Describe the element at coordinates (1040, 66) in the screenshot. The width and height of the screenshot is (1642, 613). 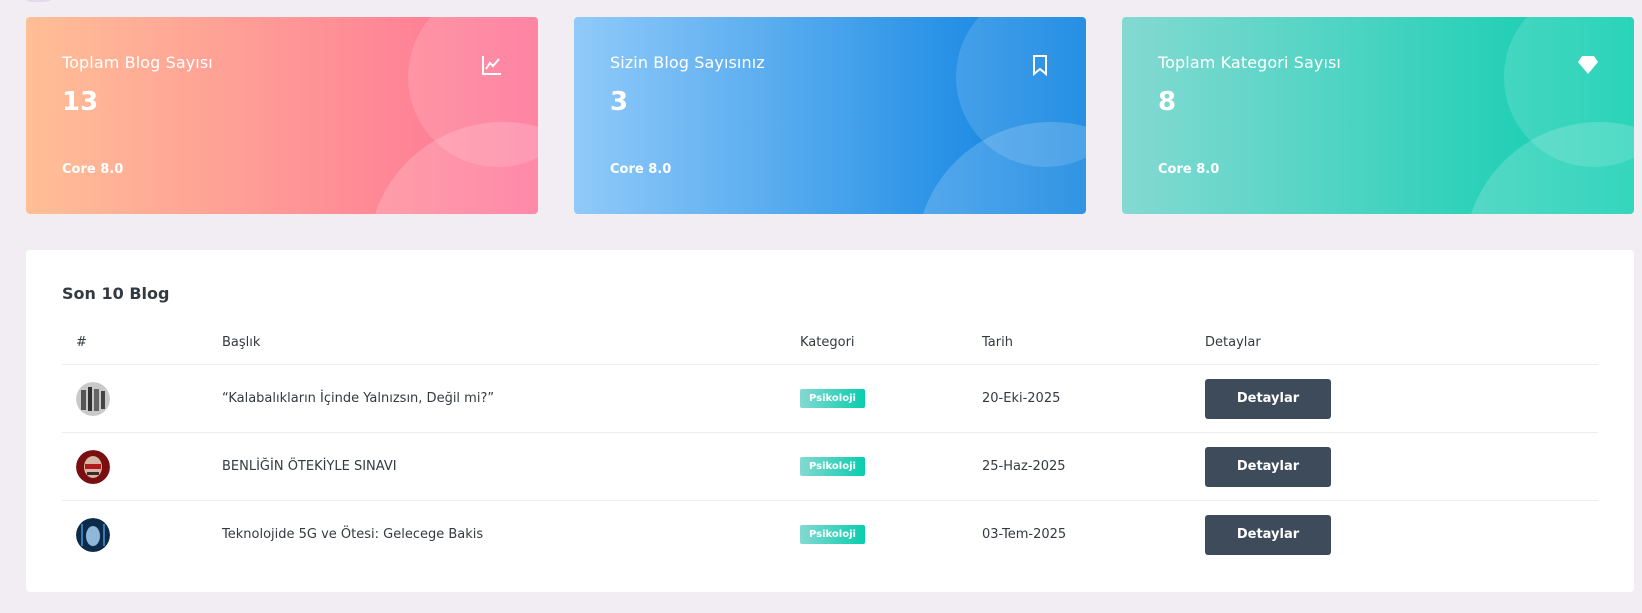
I see `bookmark-icon` at that location.